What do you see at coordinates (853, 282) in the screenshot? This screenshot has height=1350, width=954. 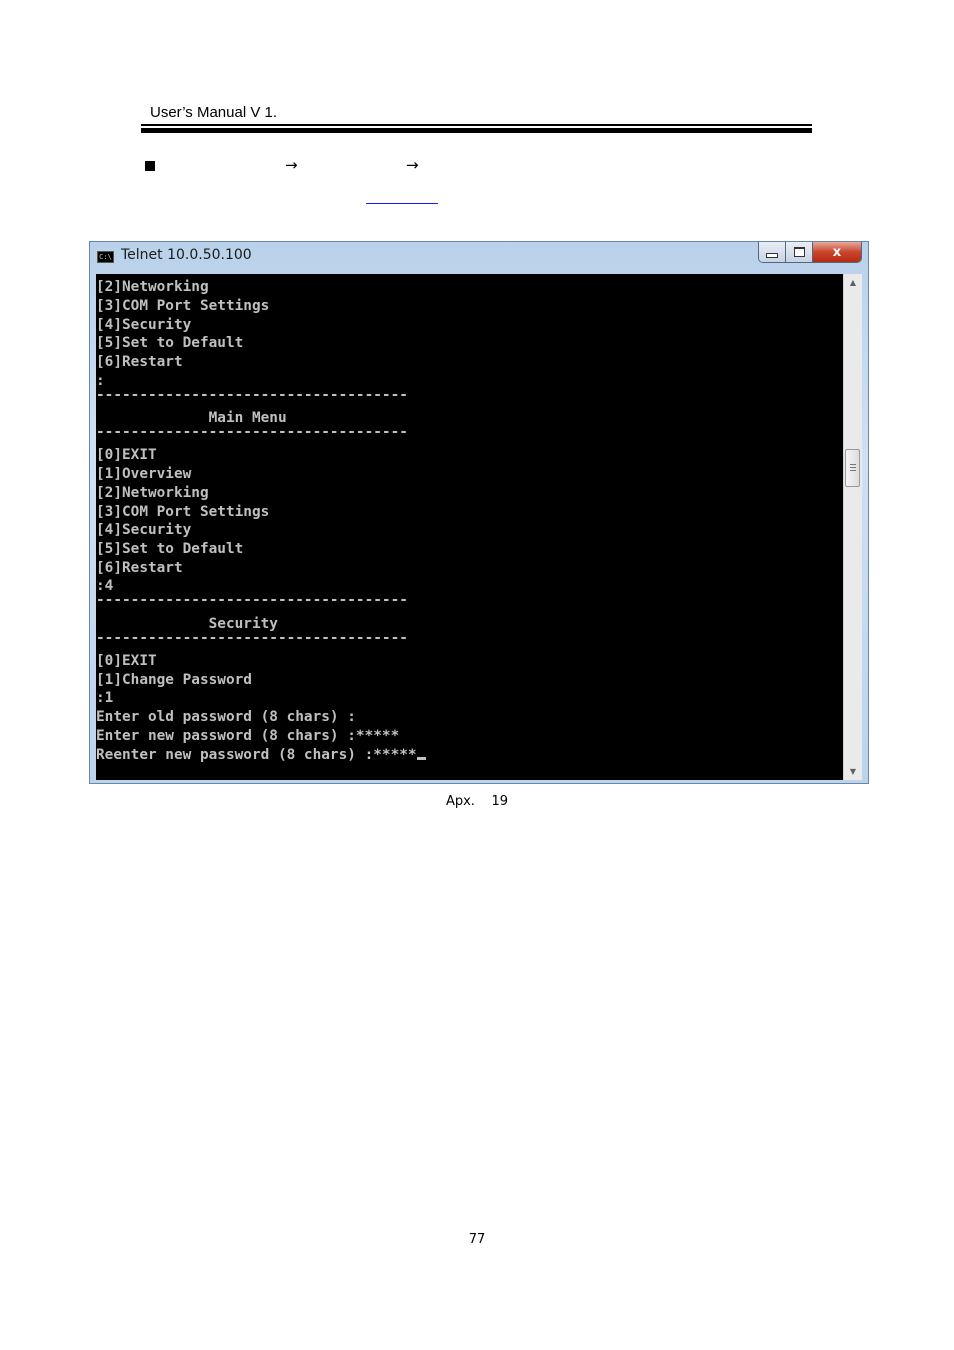 I see `scroll-up-arrow-icon: ▲` at bounding box center [853, 282].